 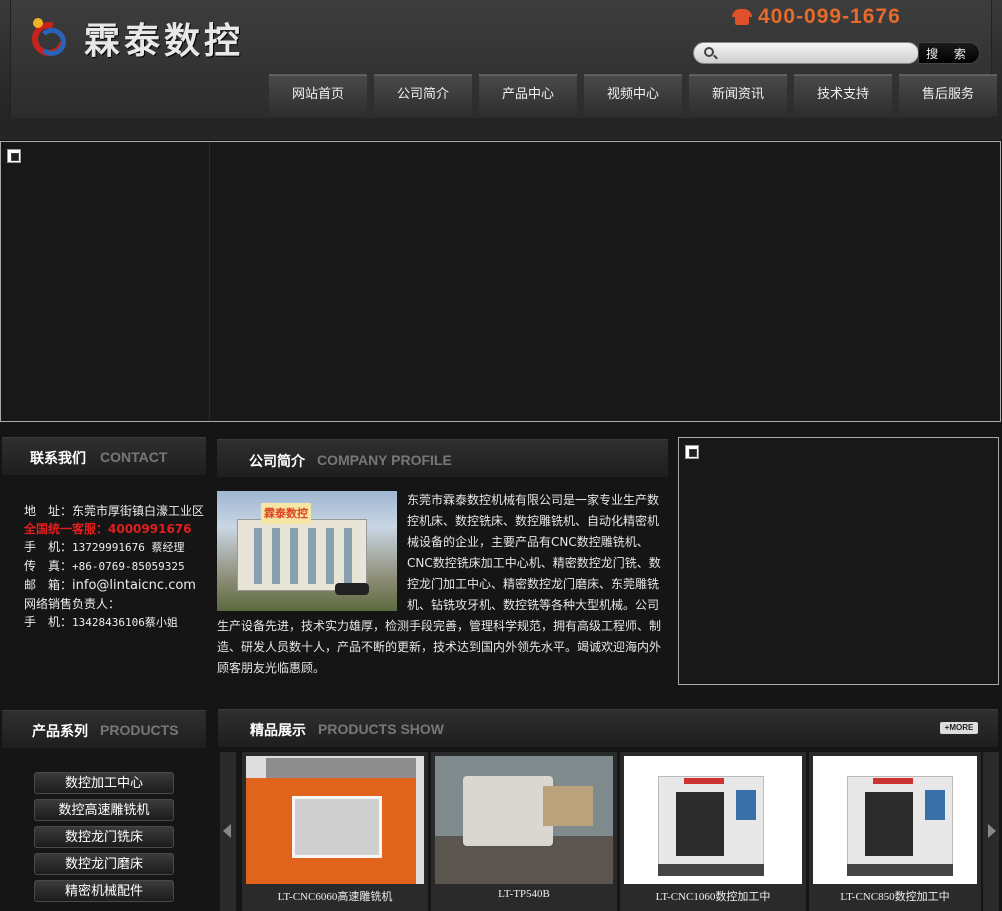 What do you see at coordinates (713, 896) in the screenshot?
I see `product-caption: LT-CNC1060数控加工中` at bounding box center [713, 896].